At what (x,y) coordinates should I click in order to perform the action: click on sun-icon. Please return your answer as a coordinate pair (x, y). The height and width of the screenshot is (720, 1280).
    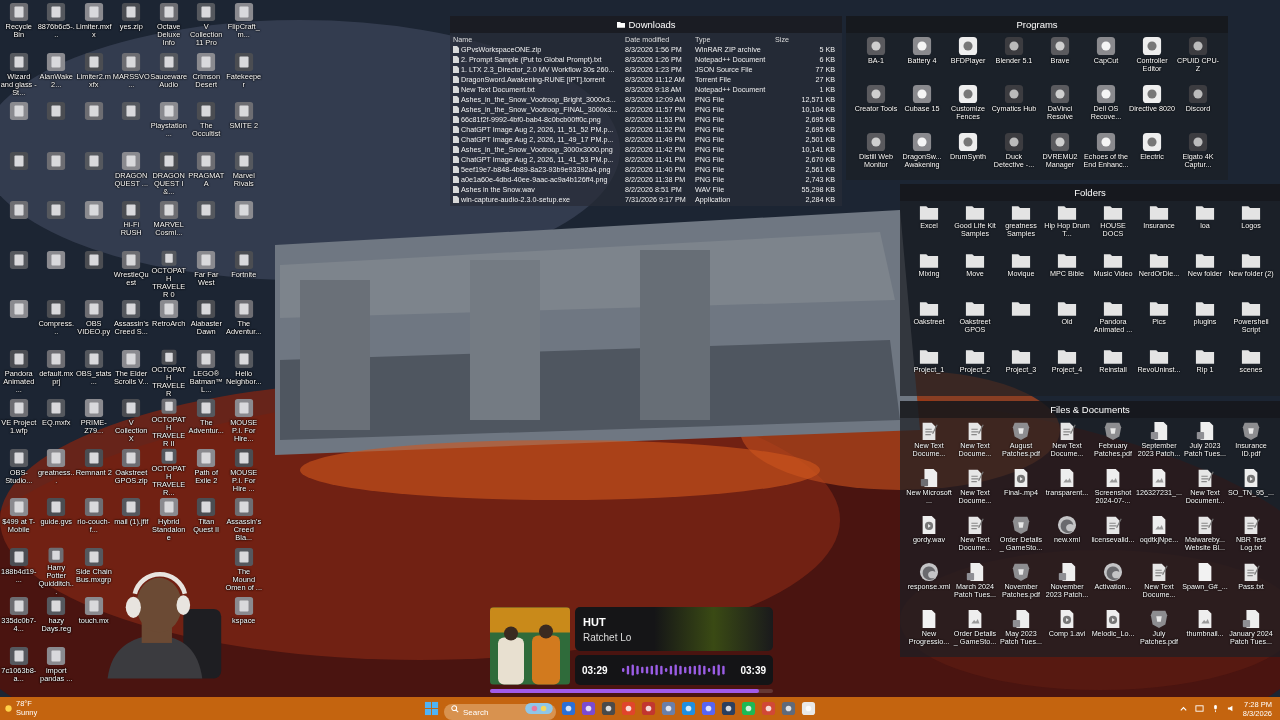
    Looking at the image, I should click on (8, 708).